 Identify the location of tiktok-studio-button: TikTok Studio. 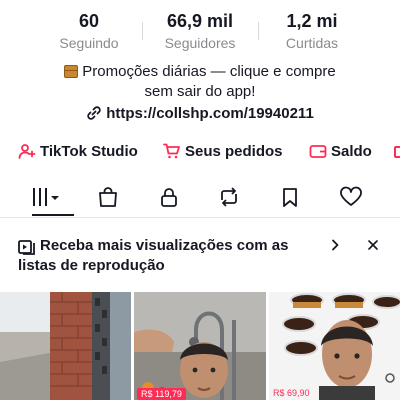
(78, 152).